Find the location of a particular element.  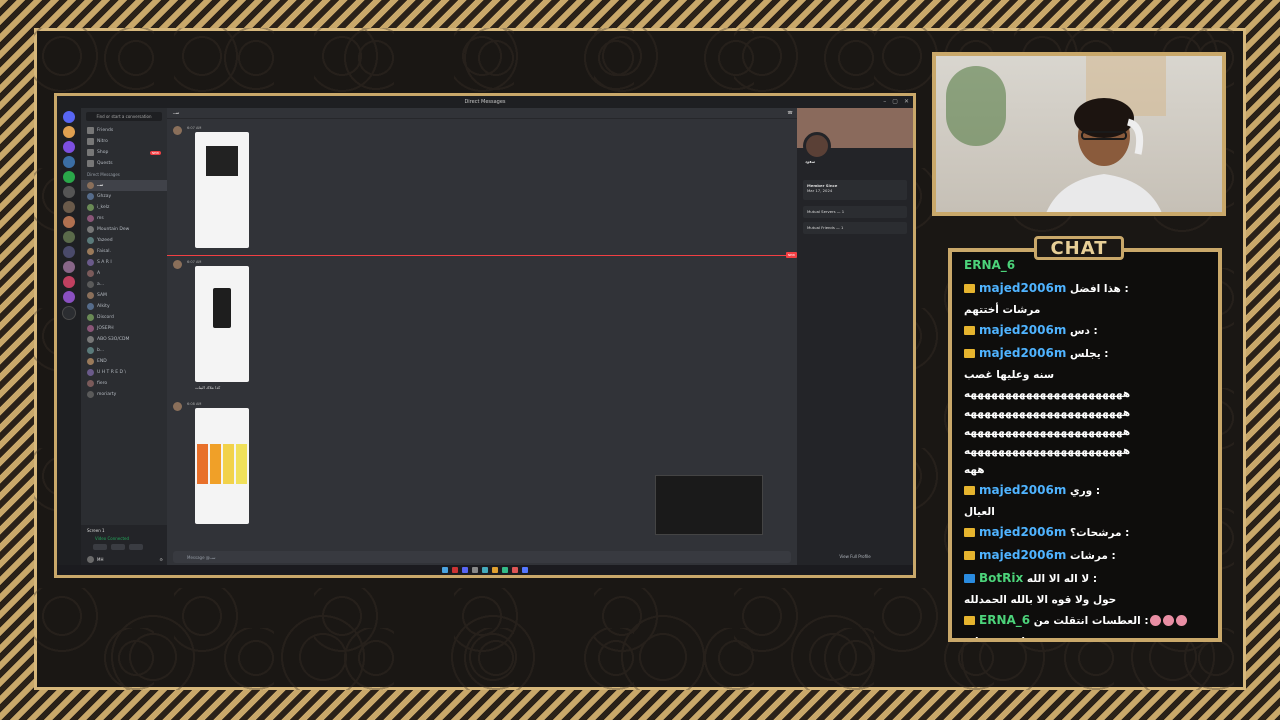

message-input: Message @ســ is located at coordinates (482, 557).